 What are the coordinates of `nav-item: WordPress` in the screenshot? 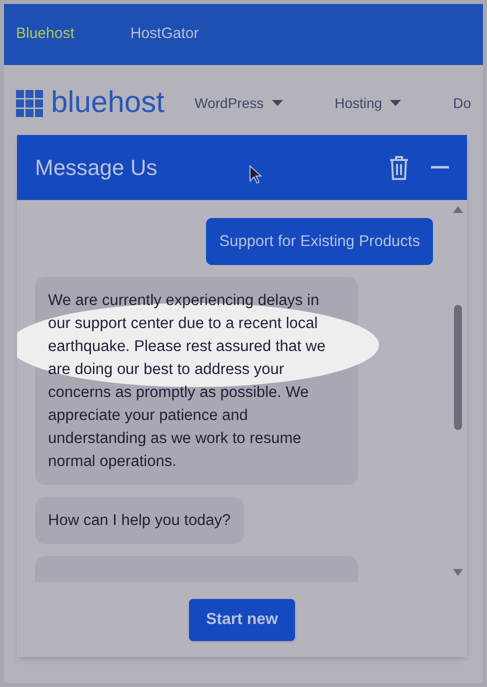 It's located at (238, 103).